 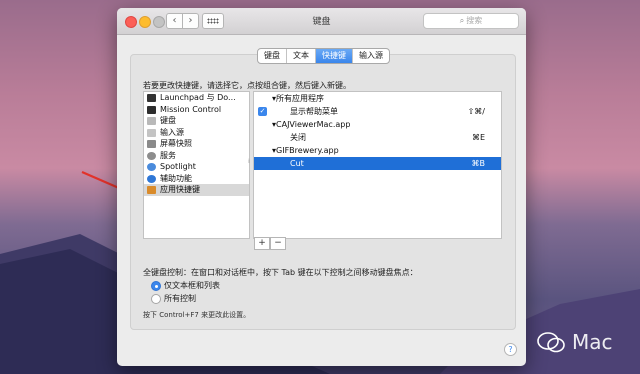 I want to click on instruction-text: 若要更改快捷键，请选择它，点按组合键，然后键入新键。, so click(x=247, y=85).